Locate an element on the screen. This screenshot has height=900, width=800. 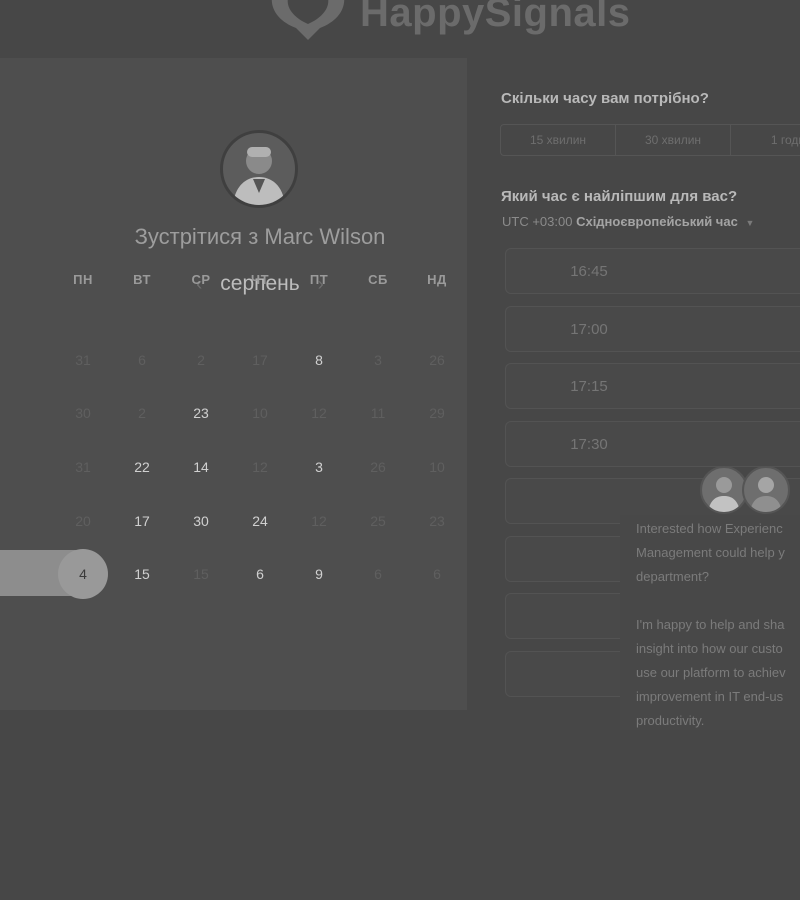
brand-logo: HappySignals is located at coordinates (449, 21).